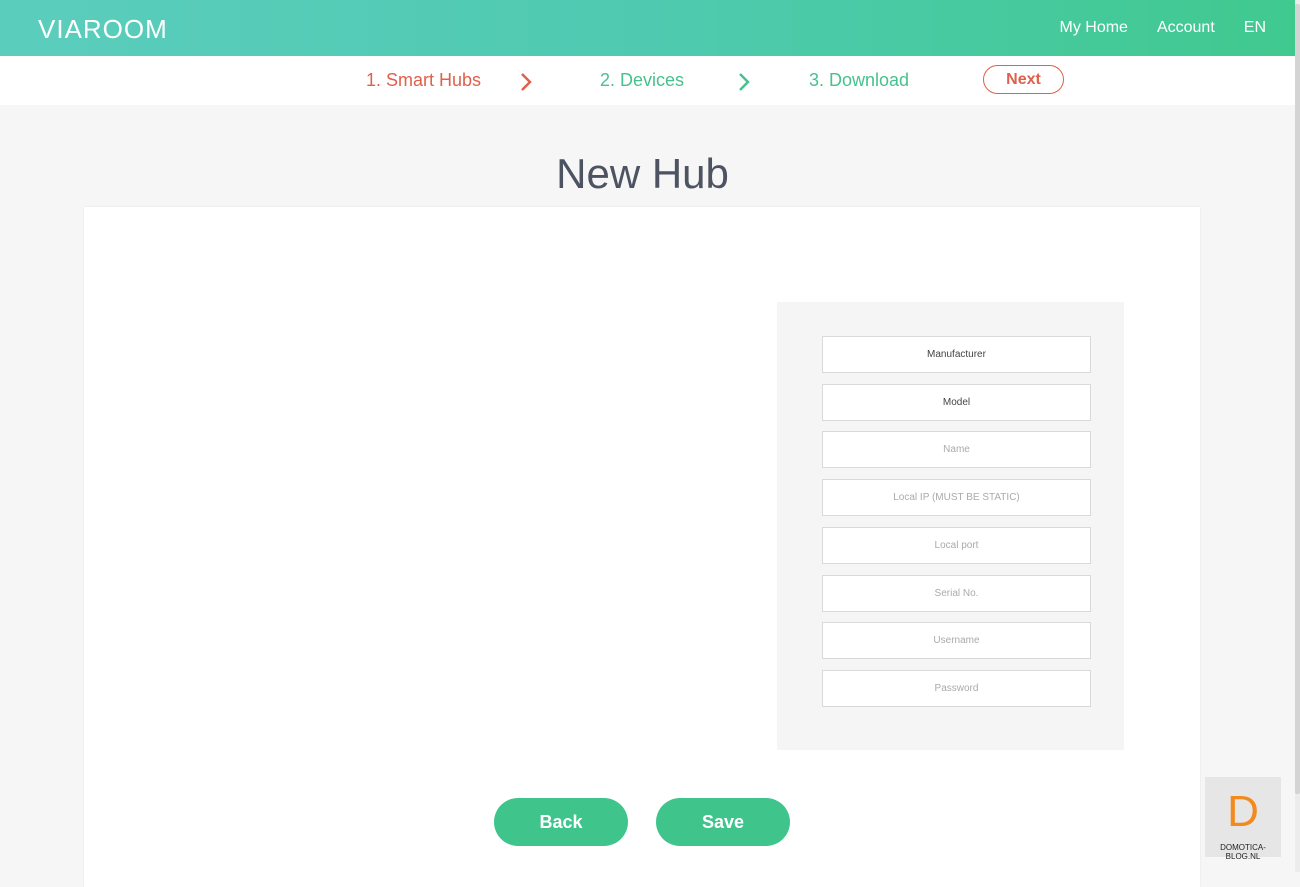 This screenshot has height=887, width=1300. I want to click on viaroom-logo: VIAROOM, so click(103, 29).